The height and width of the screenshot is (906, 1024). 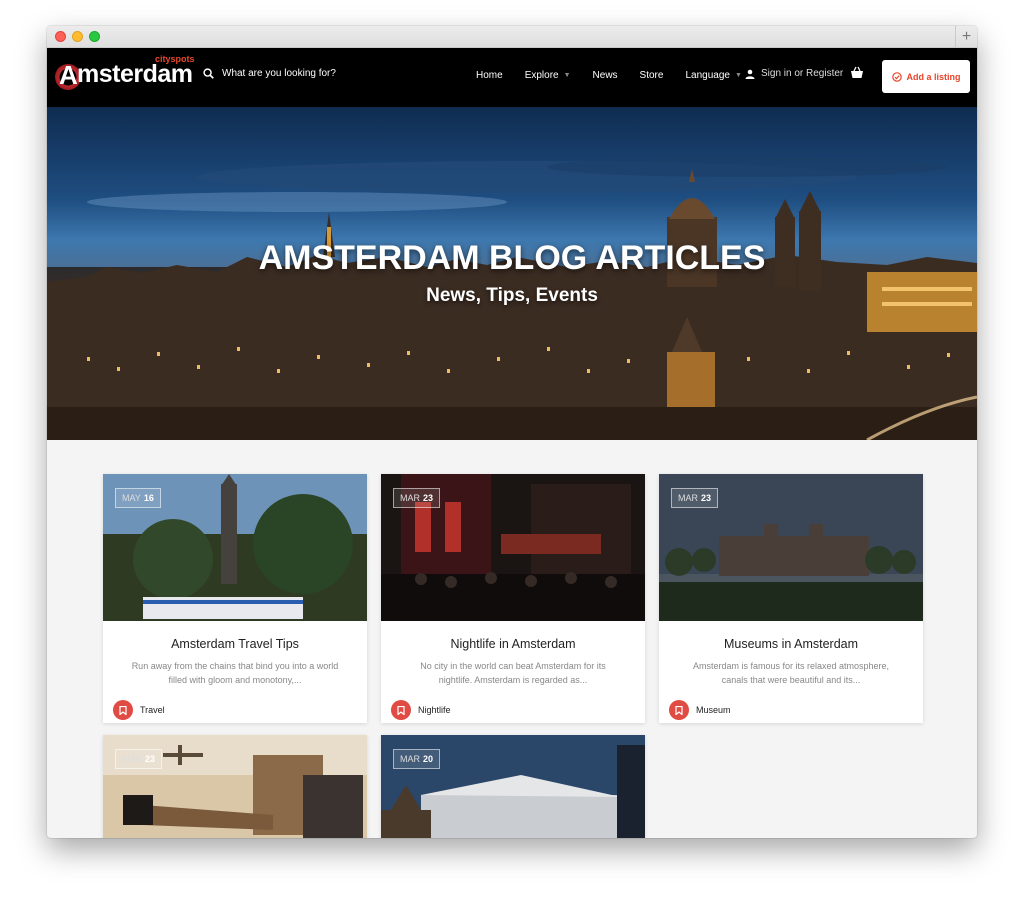 I want to click on category-label: Travel, so click(x=152, y=710).